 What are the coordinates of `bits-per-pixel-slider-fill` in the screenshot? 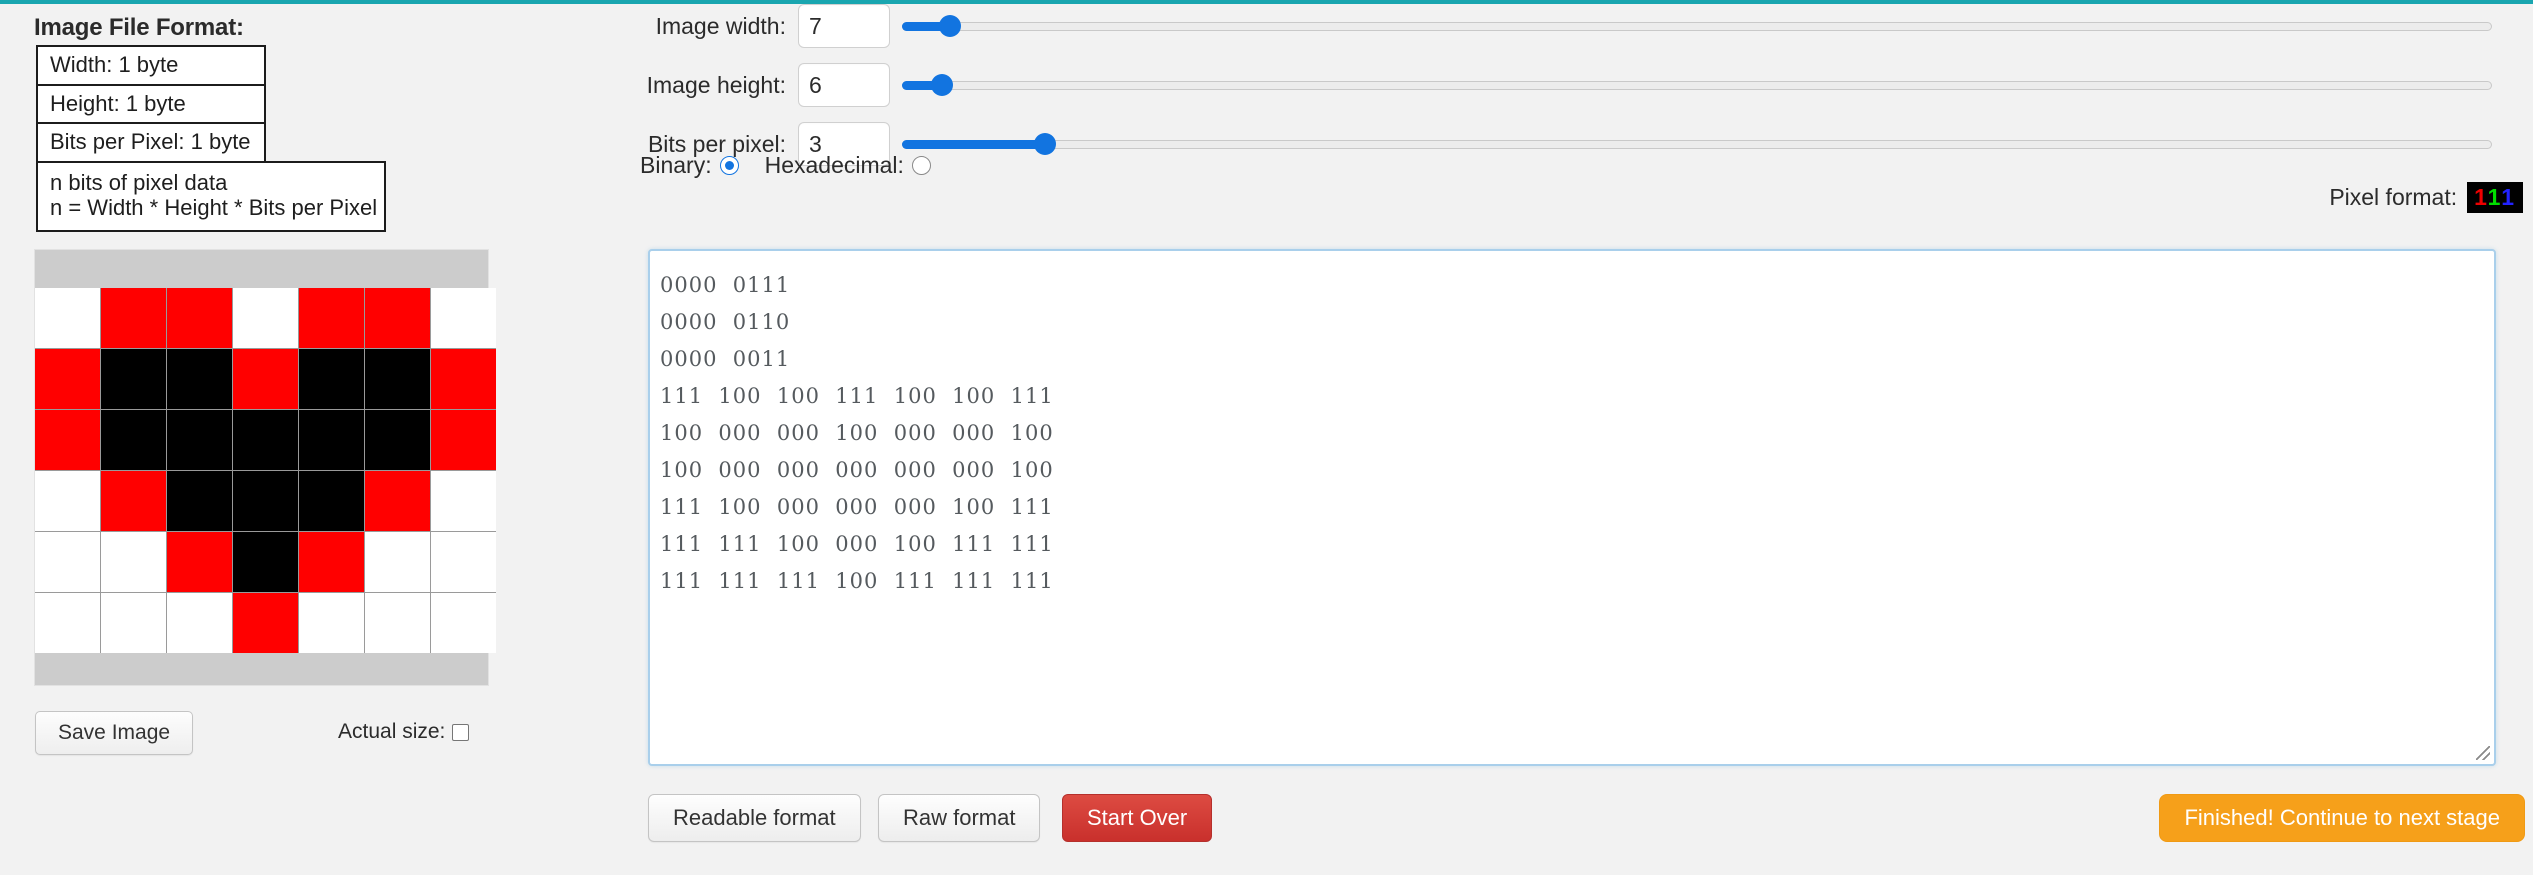 It's located at (974, 144).